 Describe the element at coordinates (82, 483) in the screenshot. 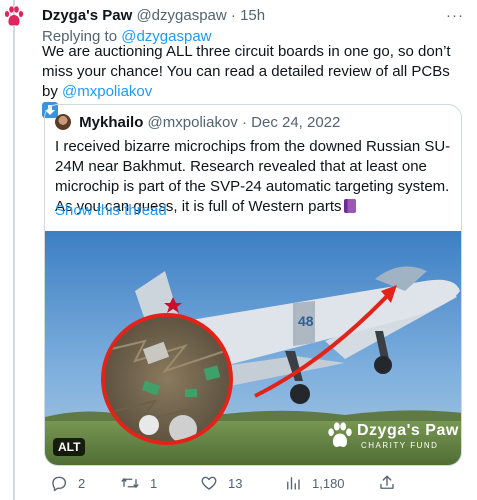

I see `reply-count: 2` at that location.